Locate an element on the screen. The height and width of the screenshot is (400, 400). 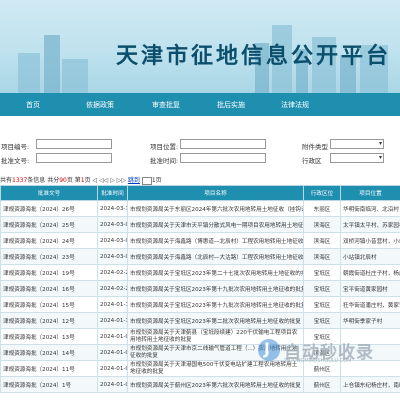
project-code-label: 项目编号: is located at coordinates (15, 147).